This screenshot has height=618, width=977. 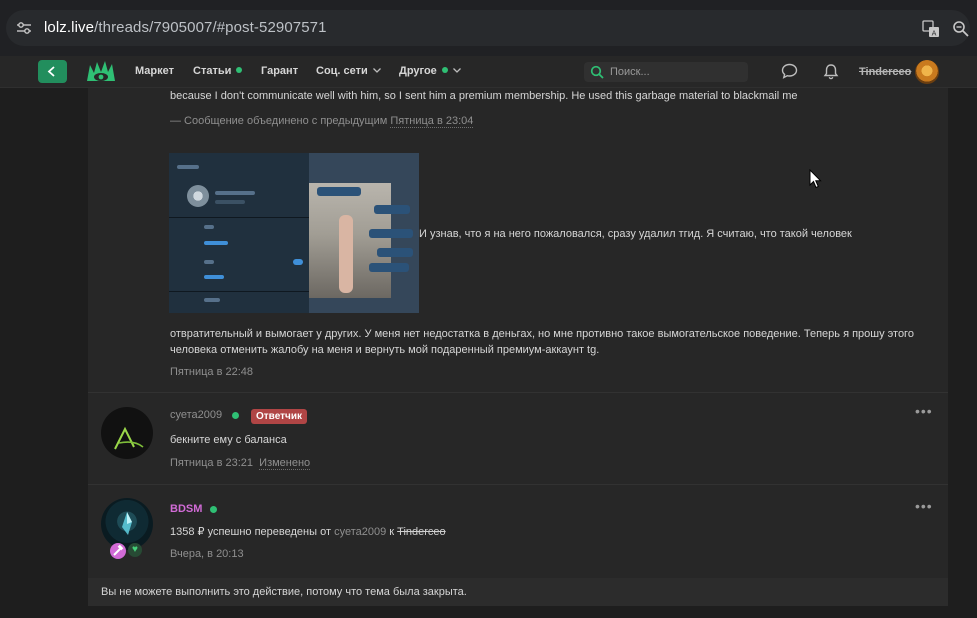 I want to click on post-time: Пятница в 22:48, so click(x=211, y=372).